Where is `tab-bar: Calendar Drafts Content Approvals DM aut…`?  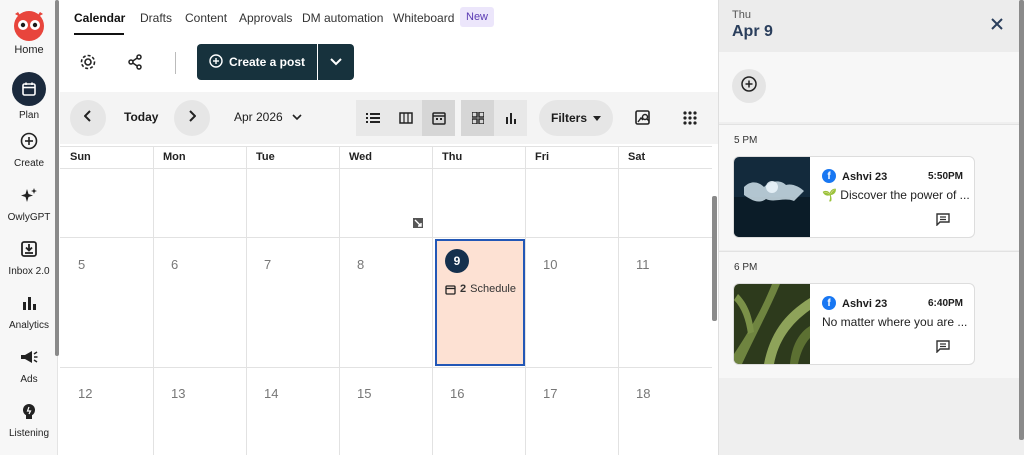 tab-bar: Calendar Drafts Content Approvals DM aut… is located at coordinates (389, 18).